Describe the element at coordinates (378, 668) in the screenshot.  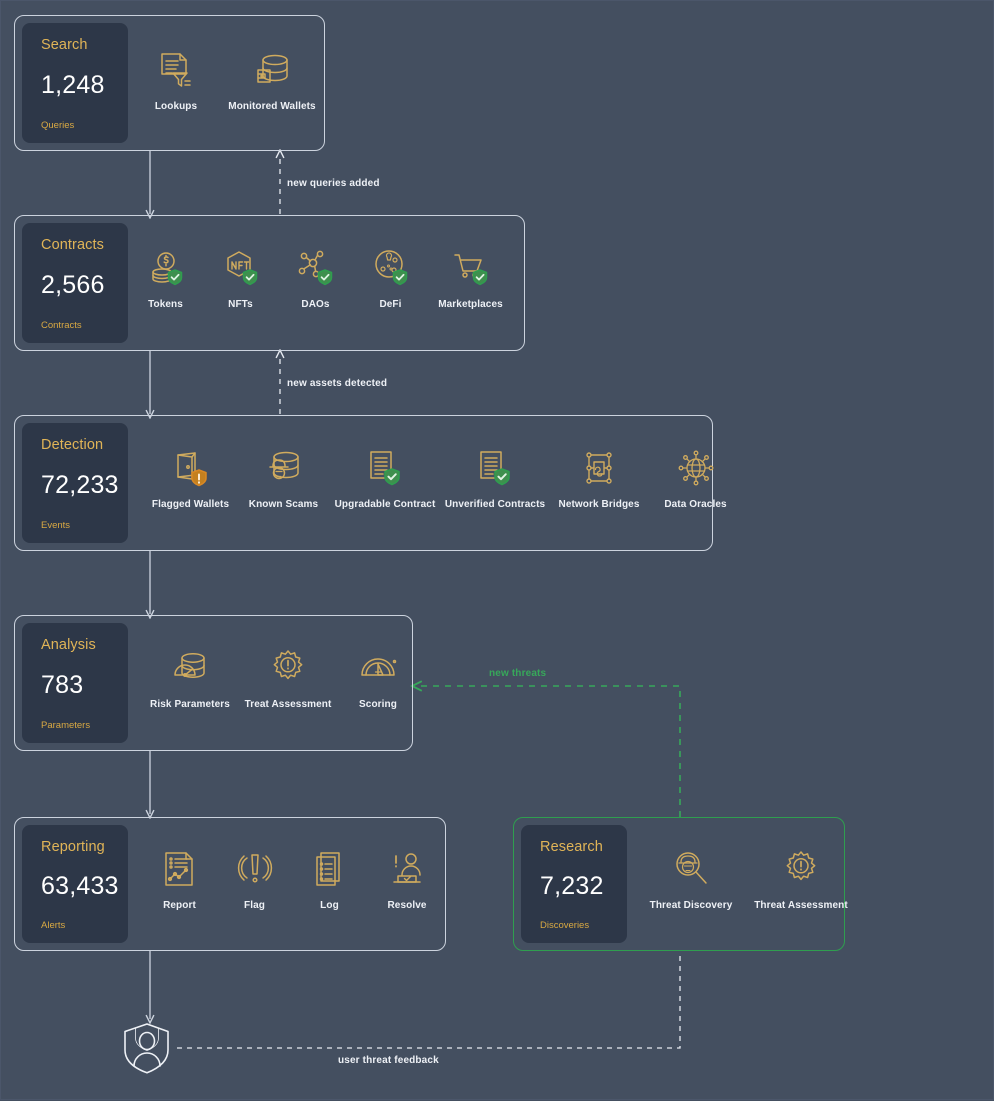
I see `speedometer-icon` at that location.